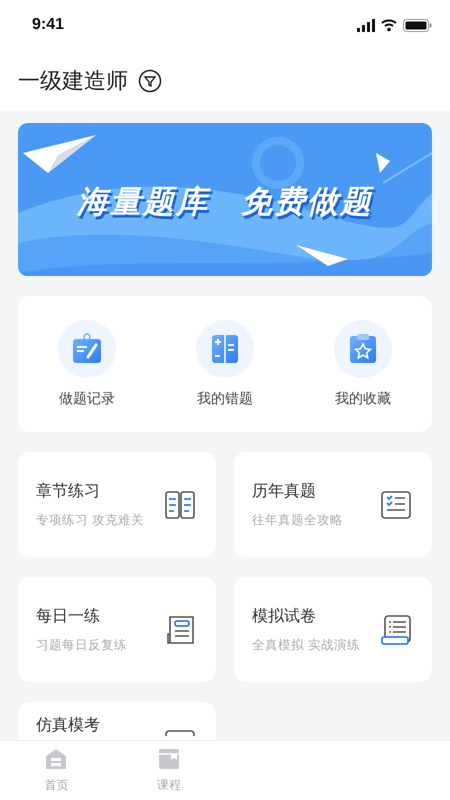 The width and height of the screenshot is (450, 800). I want to click on module-card: 每日一练 习题每日反复练, so click(117, 629).